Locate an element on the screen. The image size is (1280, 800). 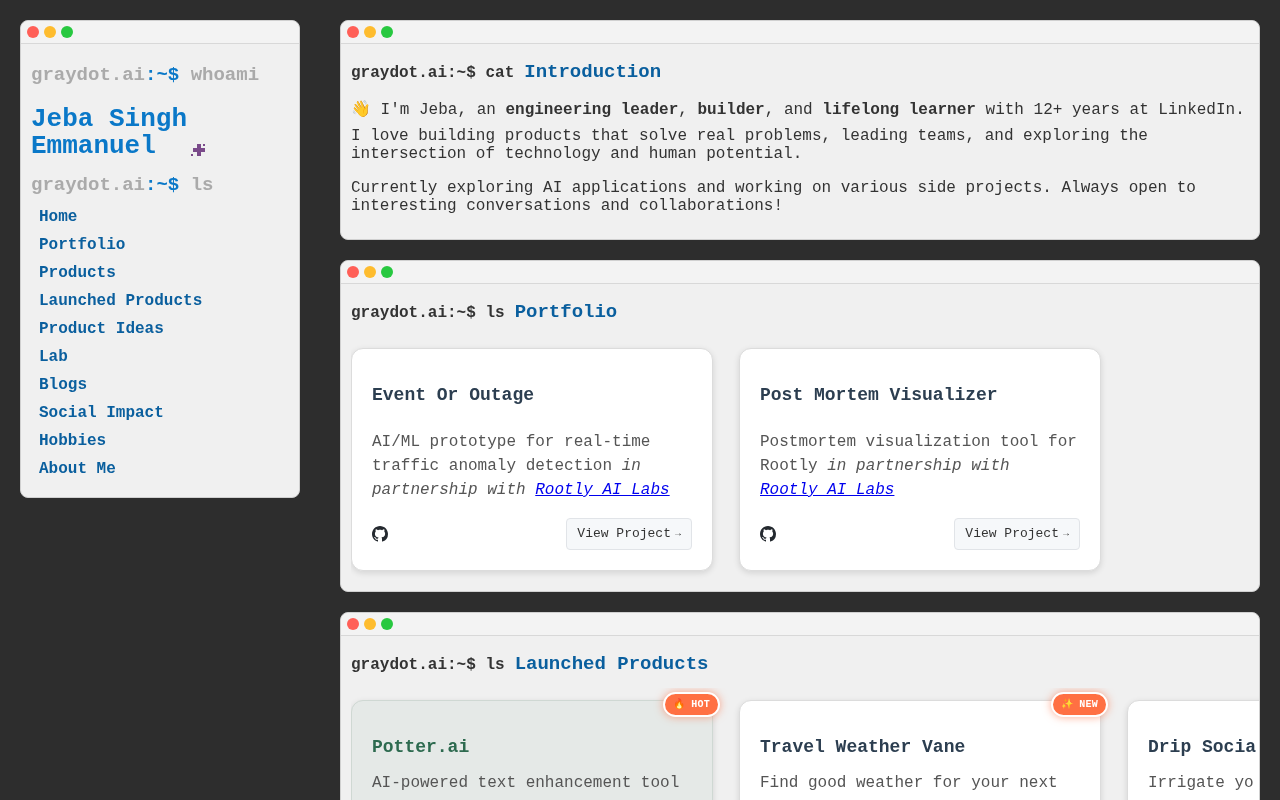
badge: 🔥 HOT is located at coordinates (691, 704).